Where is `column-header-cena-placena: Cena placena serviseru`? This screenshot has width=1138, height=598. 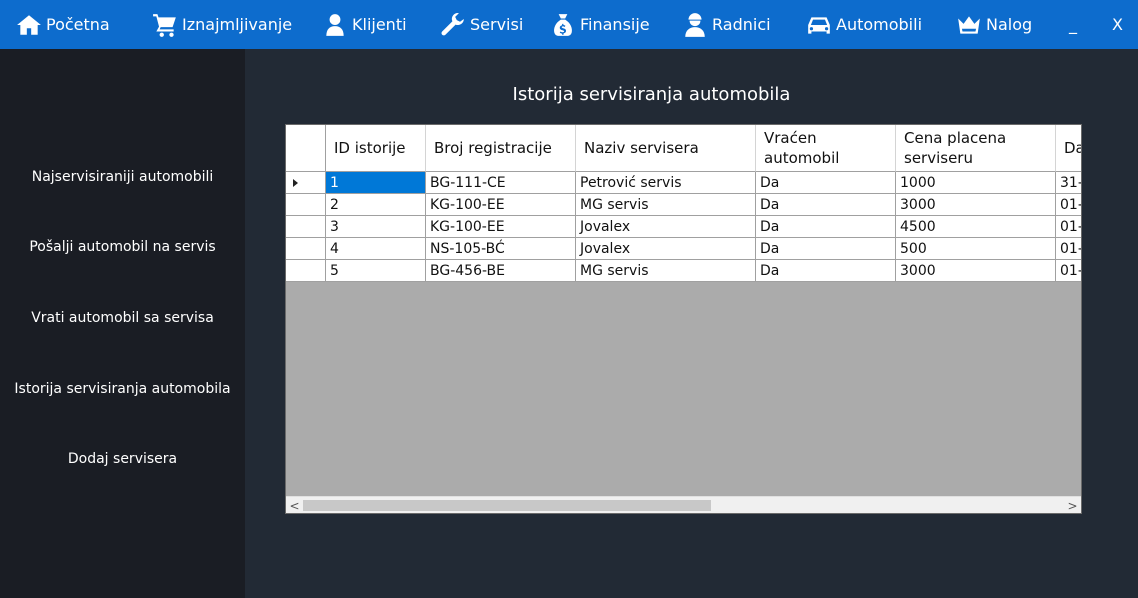
column-header-cena-placena: Cena placena serviseru is located at coordinates (976, 148).